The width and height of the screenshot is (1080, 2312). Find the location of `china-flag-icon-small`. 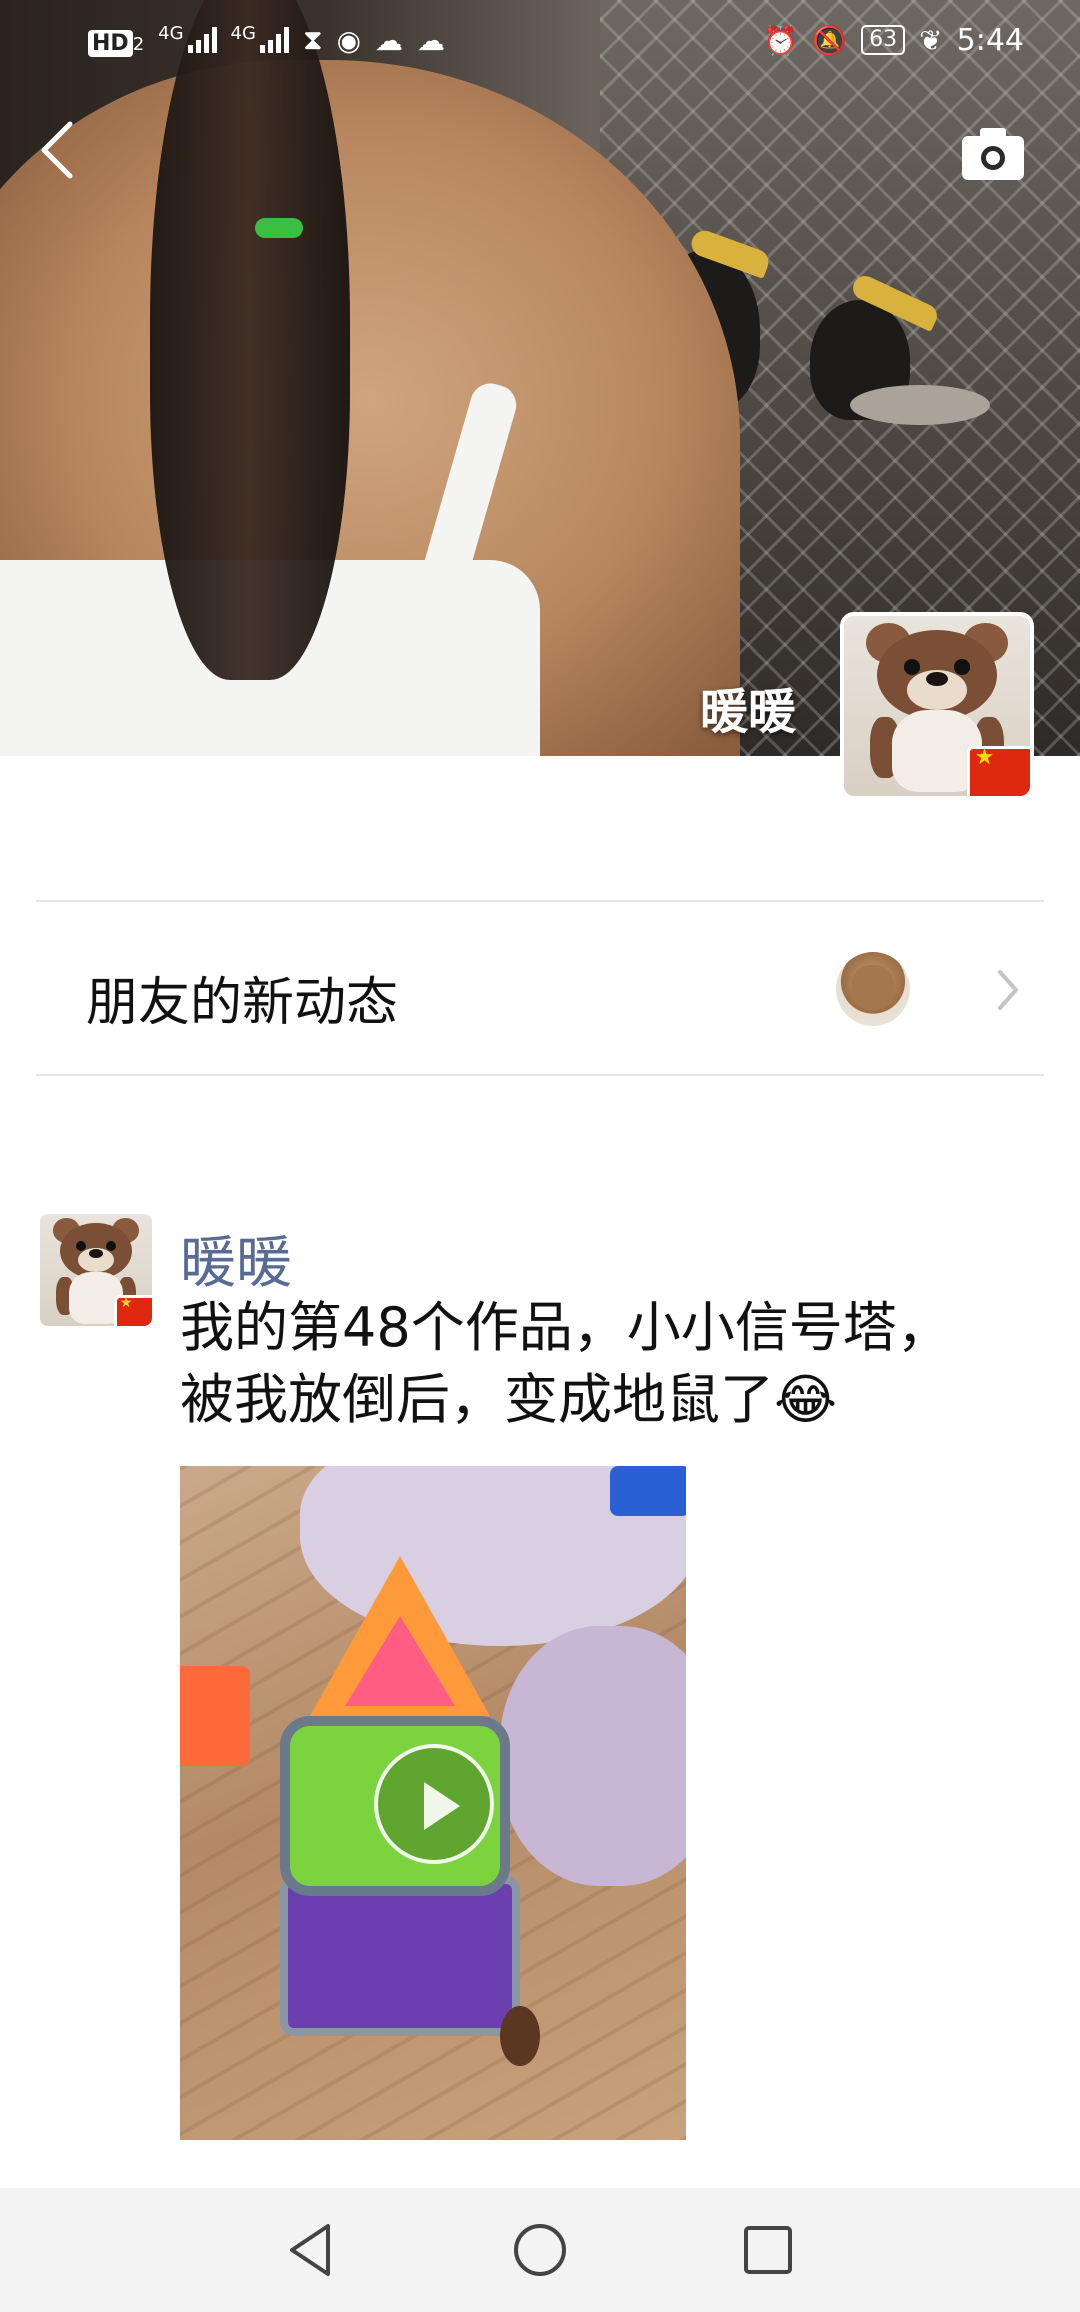

china-flag-icon-small is located at coordinates (132, 1310).